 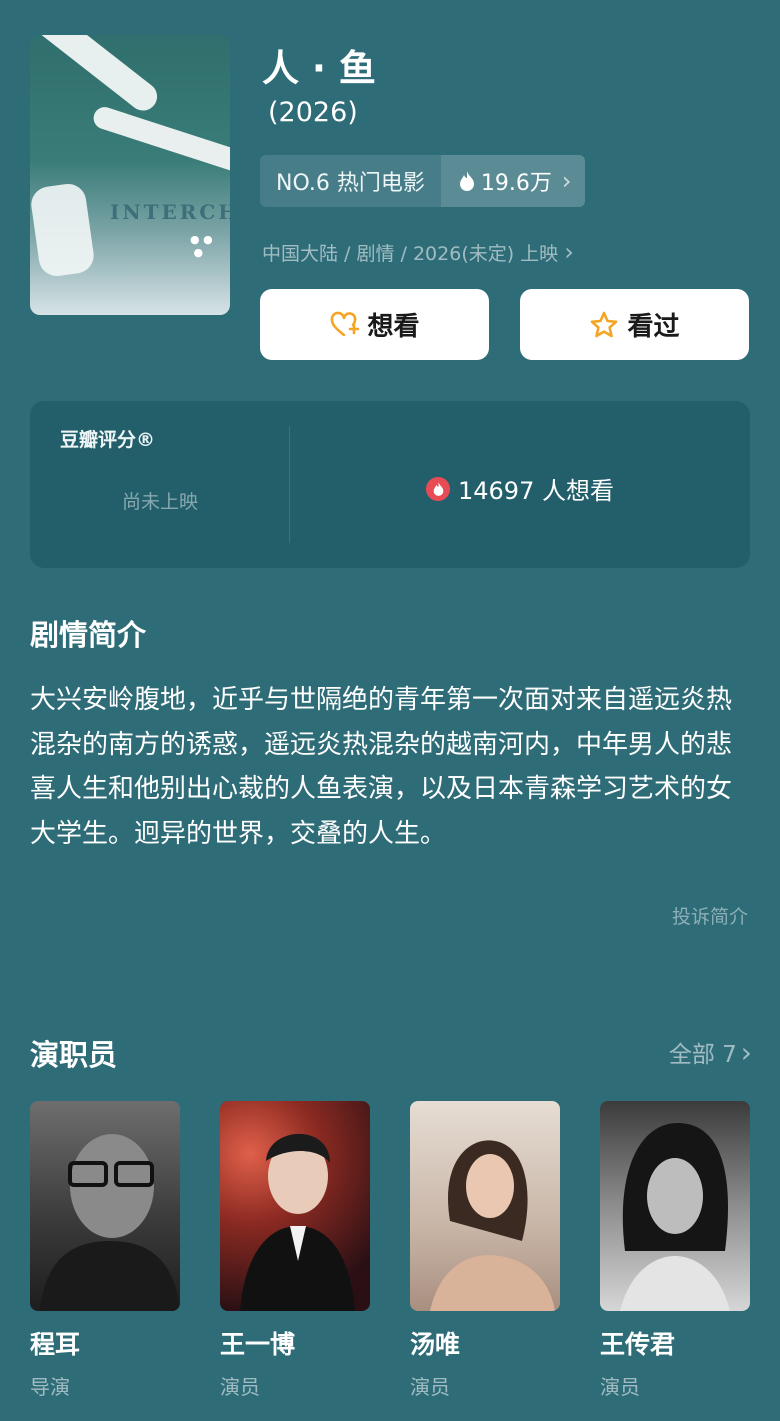 What do you see at coordinates (710, 915) in the screenshot?
I see `report-synopsis-link: 投诉简介` at bounding box center [710, 915].